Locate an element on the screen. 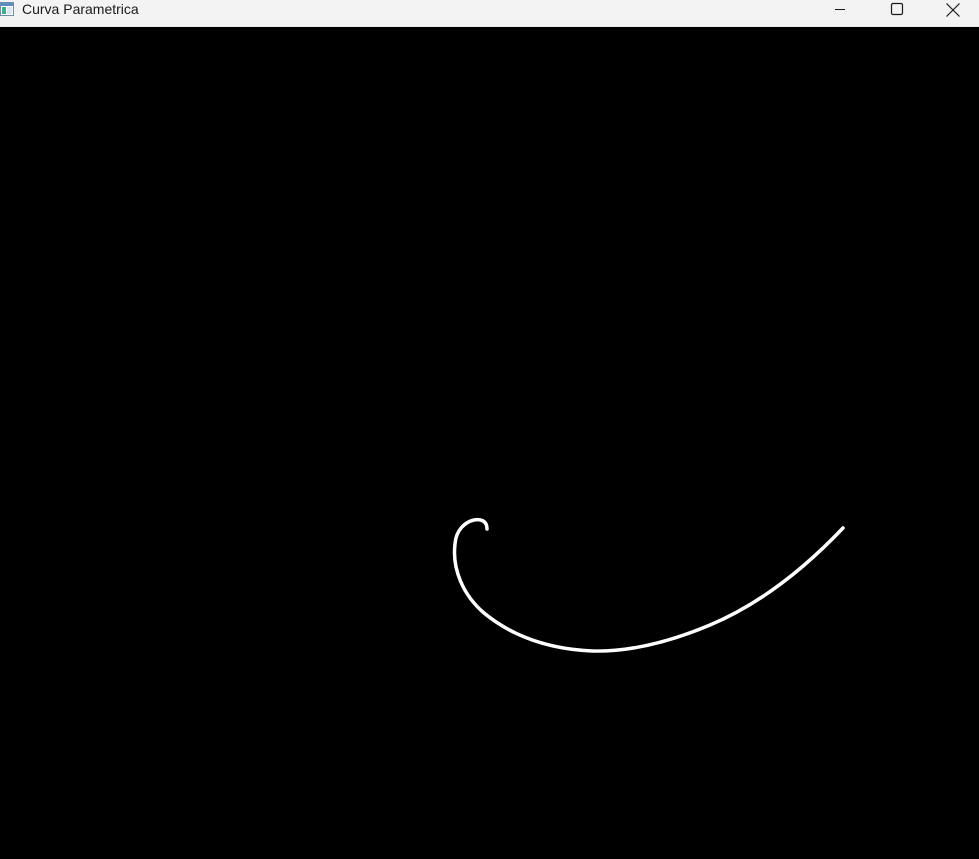 This screenshot has height=859, width=979. title-bar: Curva Parametrica is located at coordinates (489, 13).